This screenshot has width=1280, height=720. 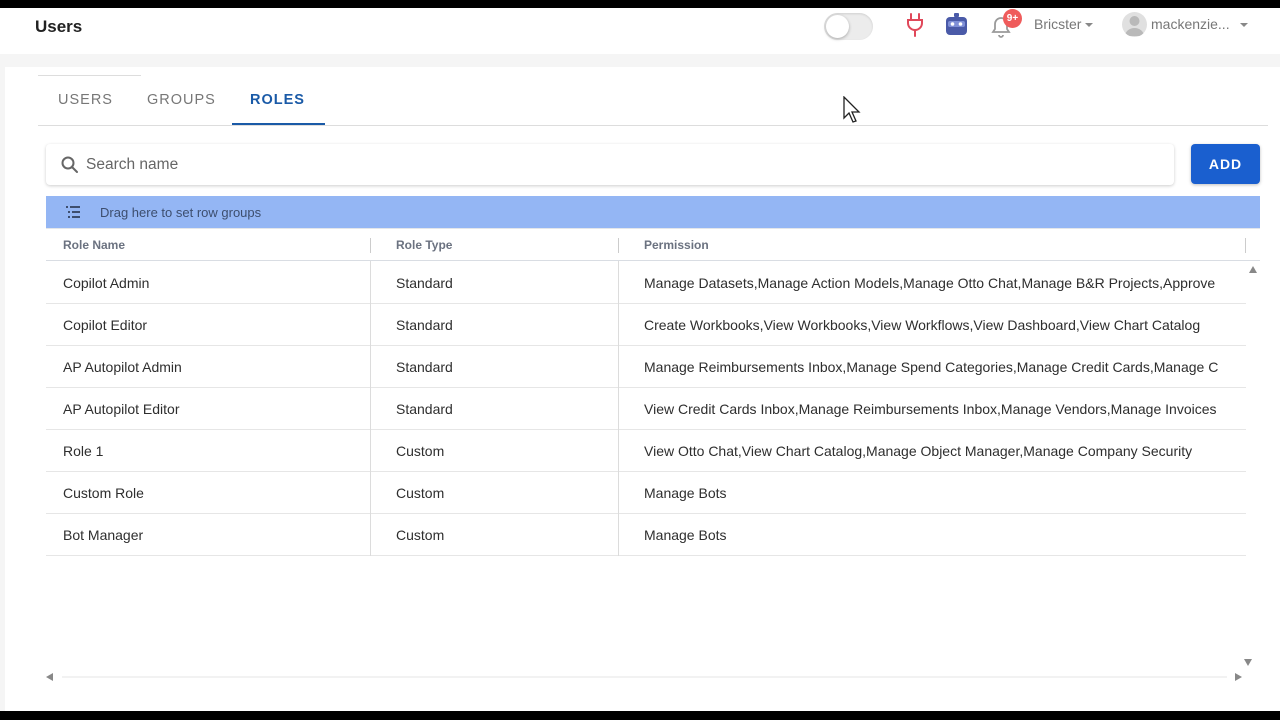 I want to click on list-icon, so click(x=73, y=212).